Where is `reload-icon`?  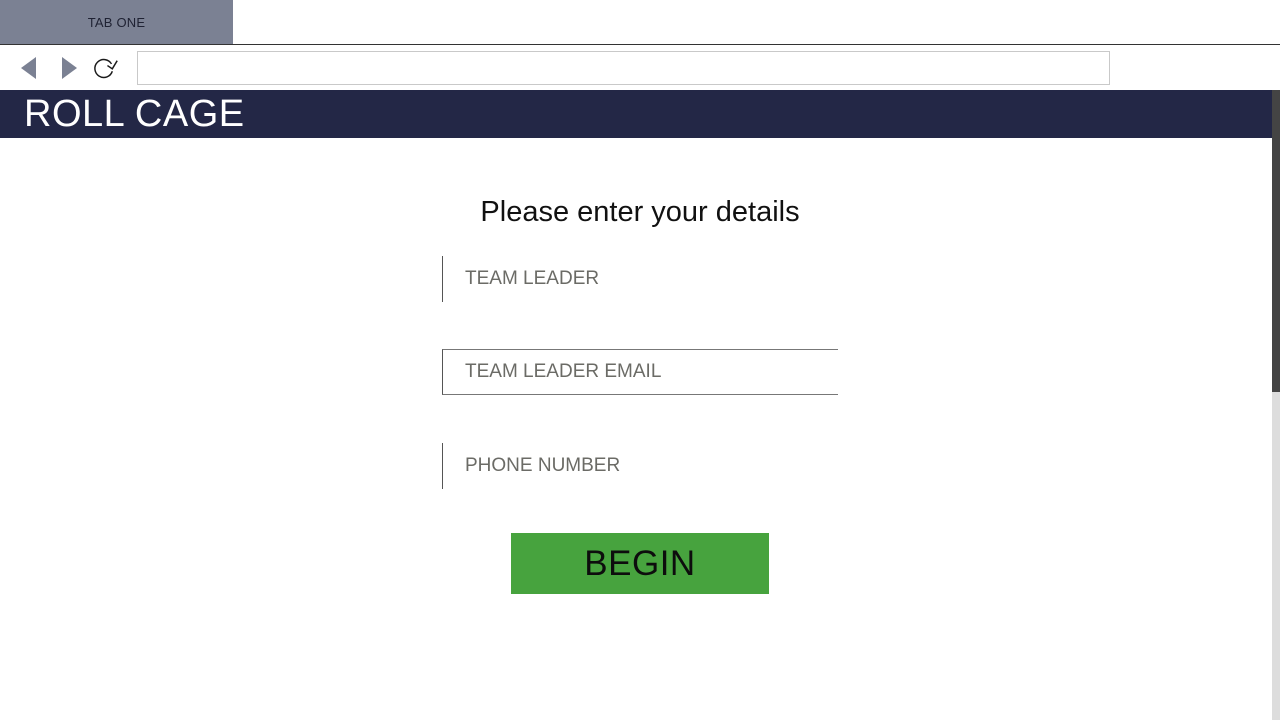 reload-icon is located at coordinates (106, 68).